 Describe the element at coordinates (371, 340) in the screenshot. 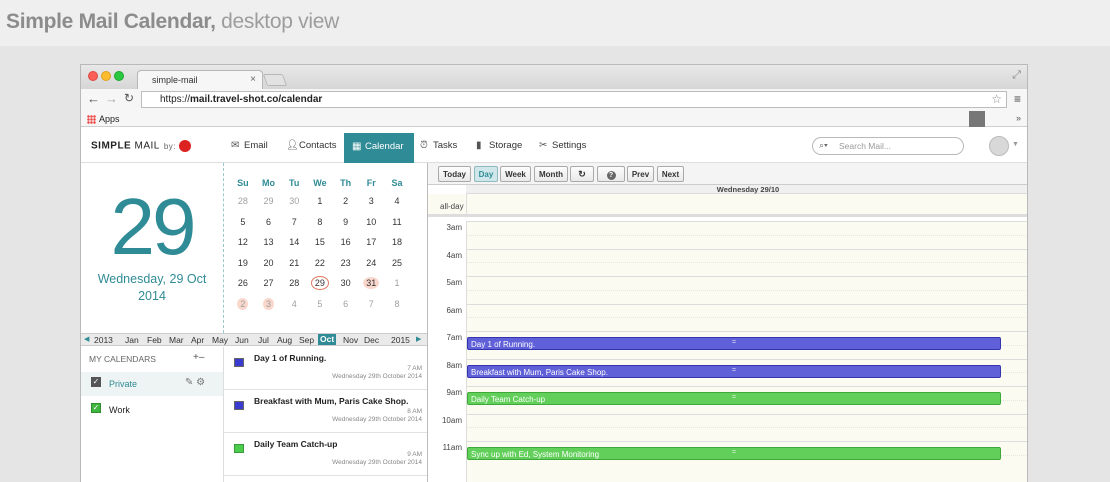

I see `month-dec: Dec` at that location.